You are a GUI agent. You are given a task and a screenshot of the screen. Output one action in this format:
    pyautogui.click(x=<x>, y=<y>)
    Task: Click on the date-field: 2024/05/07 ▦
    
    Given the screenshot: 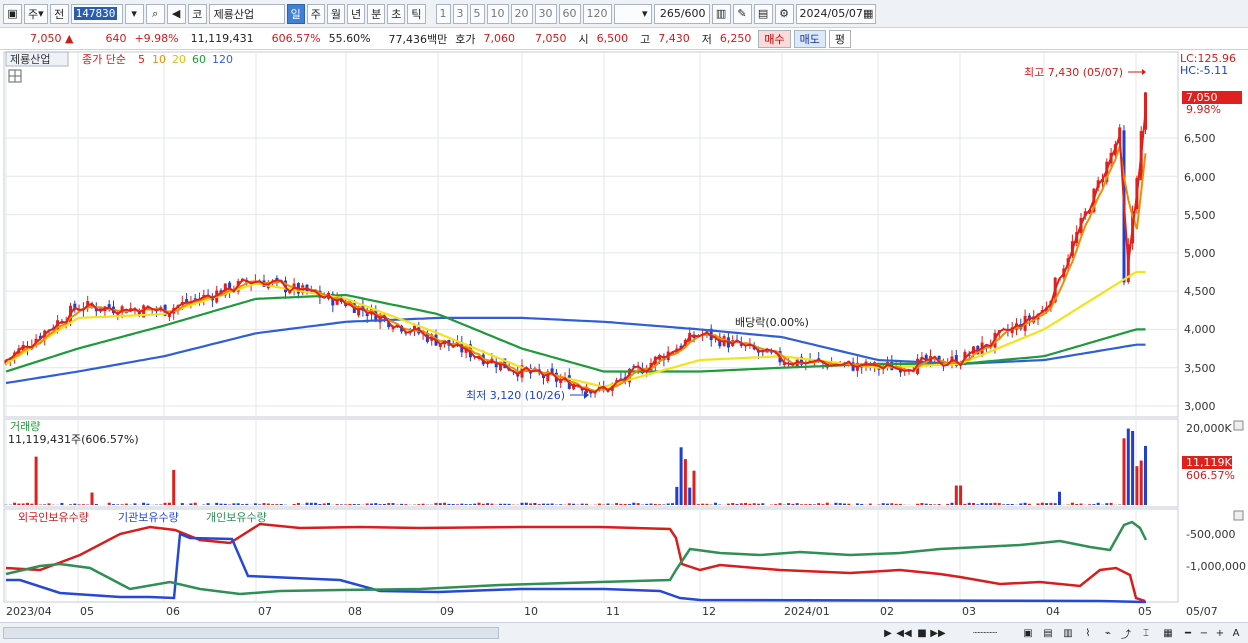 What is the action you would take?
    pyautogui.click(x=835, y=13)
    